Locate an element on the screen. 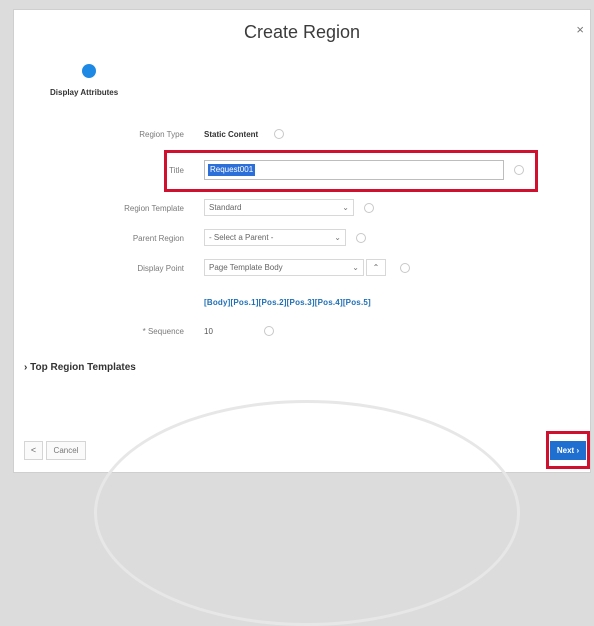 Image resolution: width=594 pixels, height=626 pixels. title-input-value: Request001 is located at coordinates (232, 170).